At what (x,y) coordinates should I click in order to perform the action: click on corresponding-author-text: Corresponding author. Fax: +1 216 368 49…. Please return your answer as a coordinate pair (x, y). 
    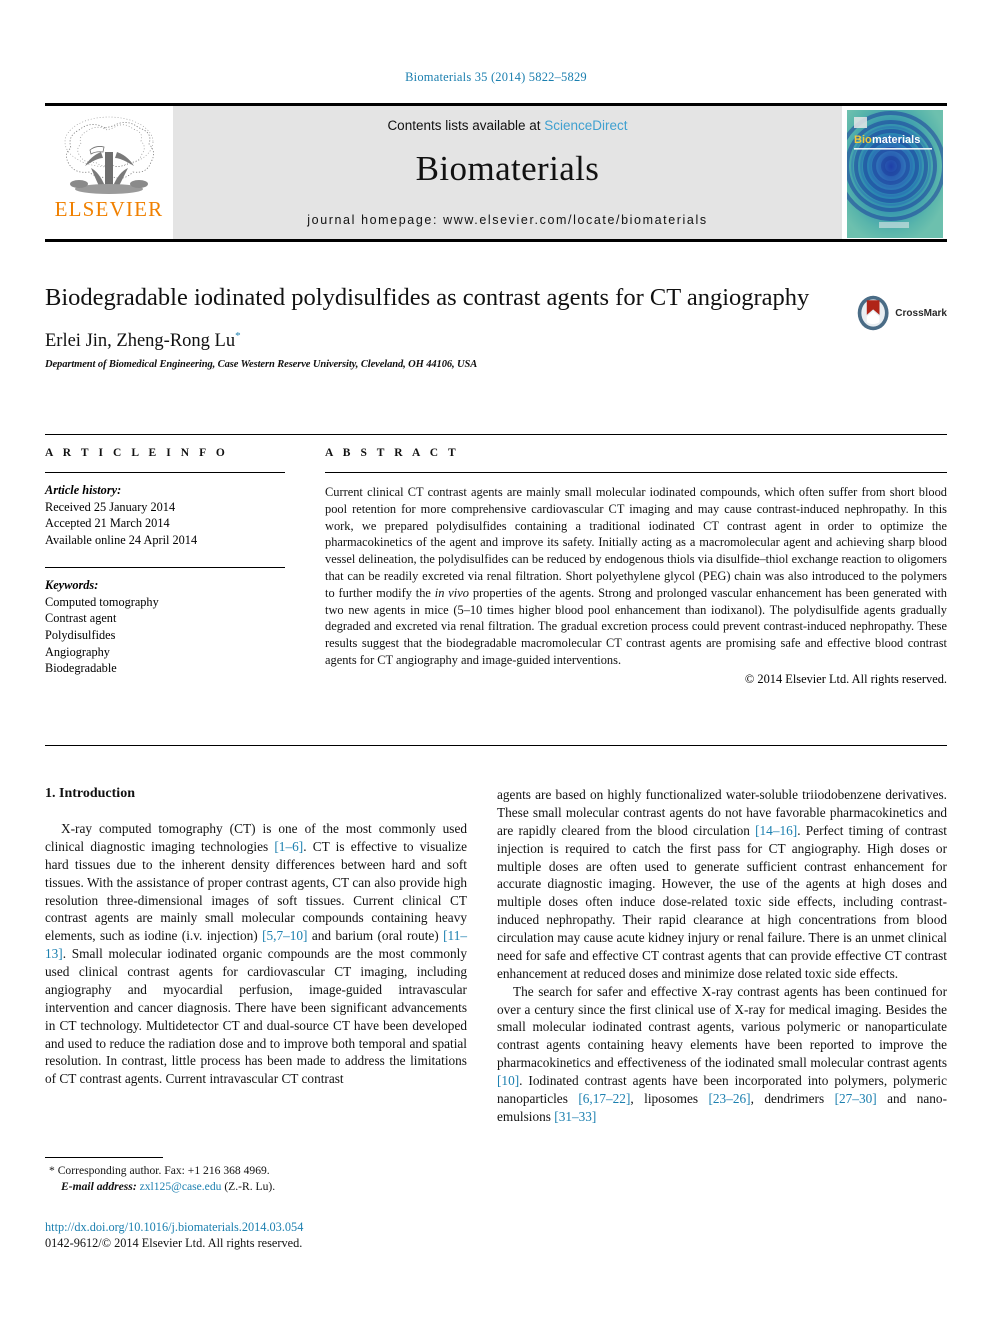
    Looking at the image, I should click on (162, 1170).